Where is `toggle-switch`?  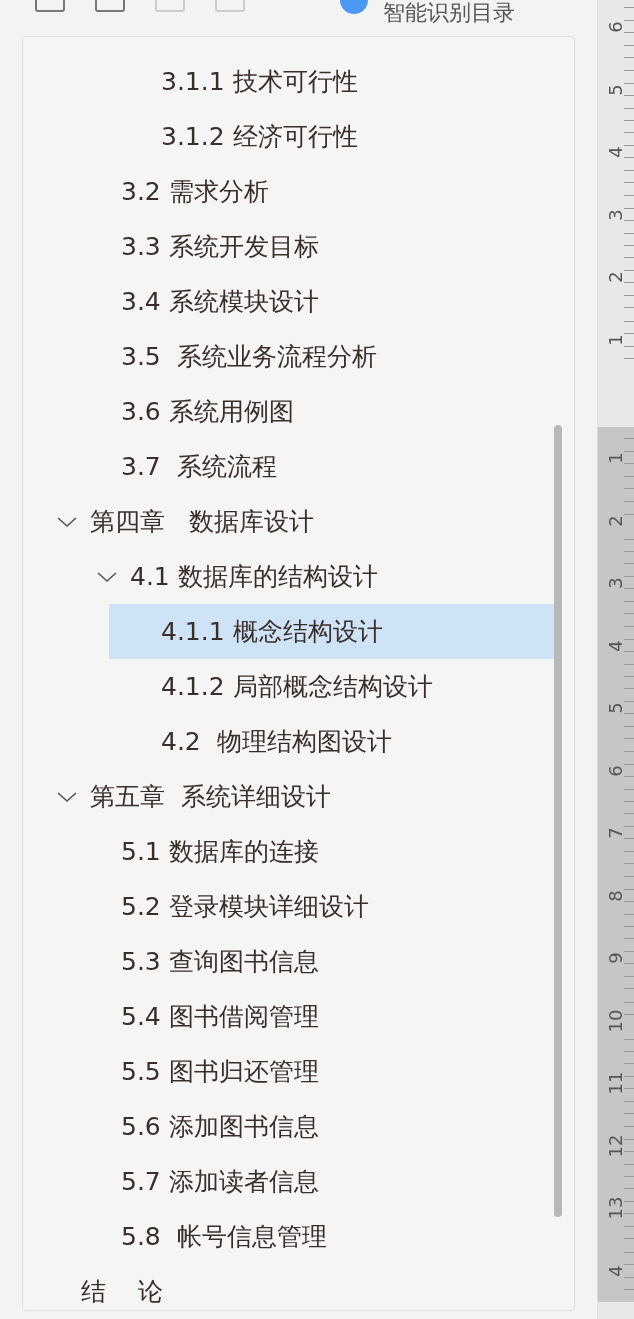
toggle-switch is located at coordinates (354, 7).